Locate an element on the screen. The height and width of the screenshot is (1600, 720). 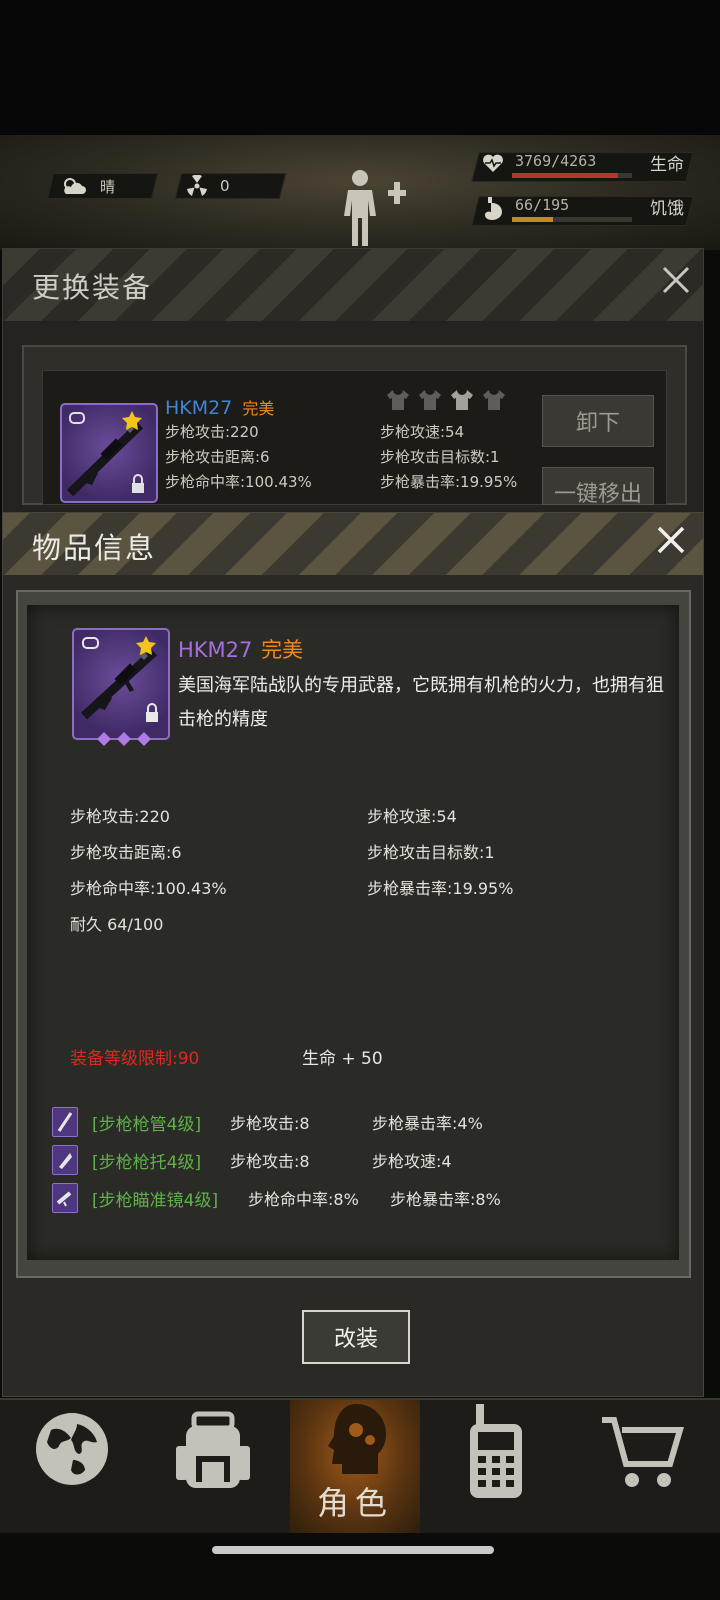
equipped-stat: 步枪攻击距离:6 is located at coordinates (217, 457).